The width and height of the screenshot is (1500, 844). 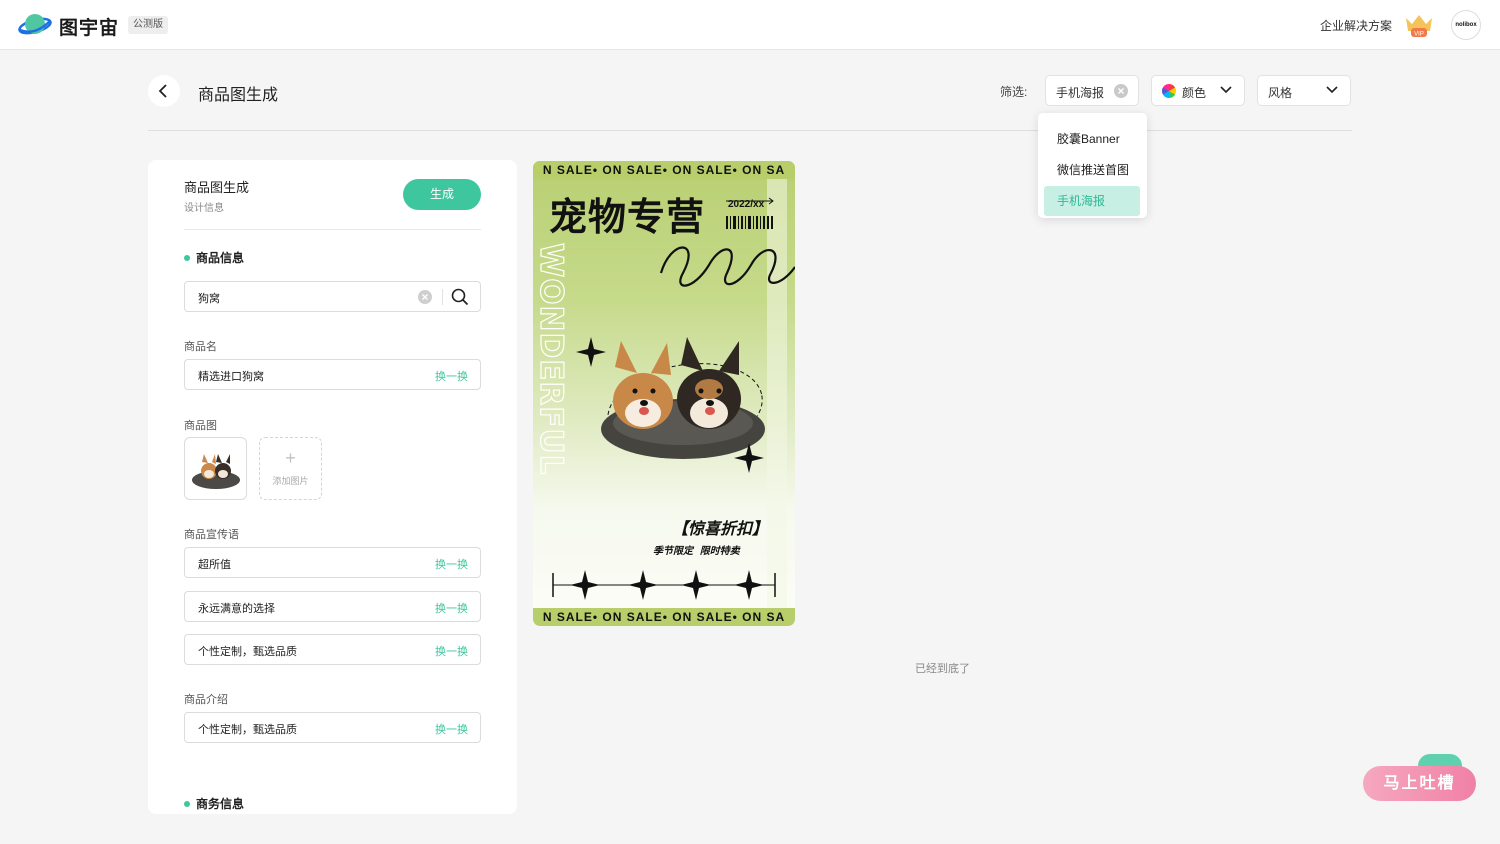 I want to click on product-image-thumbnail, so click(x=215, y=468).